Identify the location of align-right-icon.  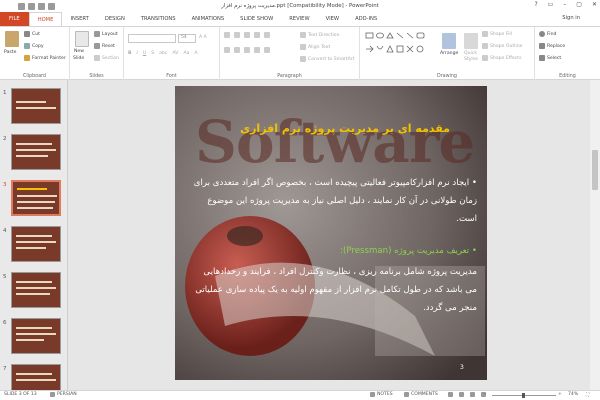
(247, 50).